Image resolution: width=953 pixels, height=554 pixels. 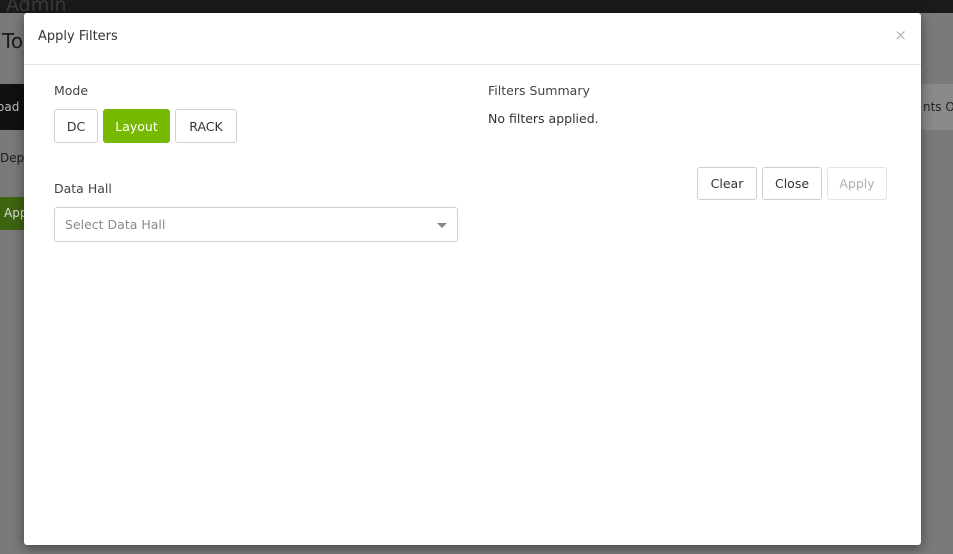 What do you see at coordinates (76, 126) in the screenshot?
I see `mode-dc-button: DC` at bounding box center [76, 126].